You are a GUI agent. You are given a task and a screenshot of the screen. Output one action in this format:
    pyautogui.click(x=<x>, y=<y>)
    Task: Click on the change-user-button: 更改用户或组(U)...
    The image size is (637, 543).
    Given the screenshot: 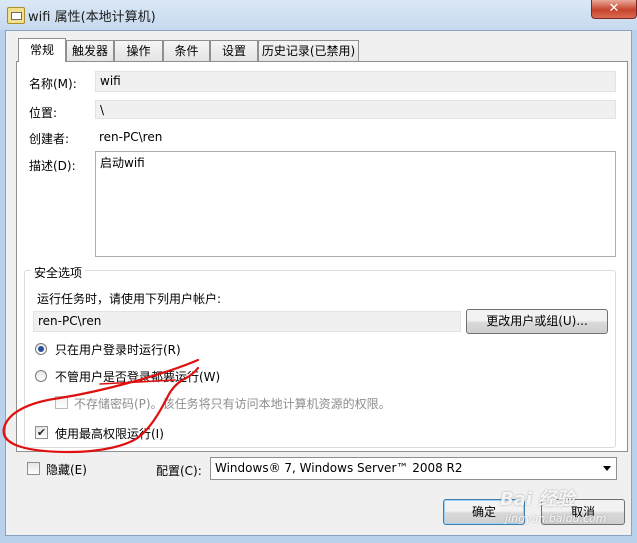 What is the action you would take?
    pyautogui.click(x=537, y=321)
    